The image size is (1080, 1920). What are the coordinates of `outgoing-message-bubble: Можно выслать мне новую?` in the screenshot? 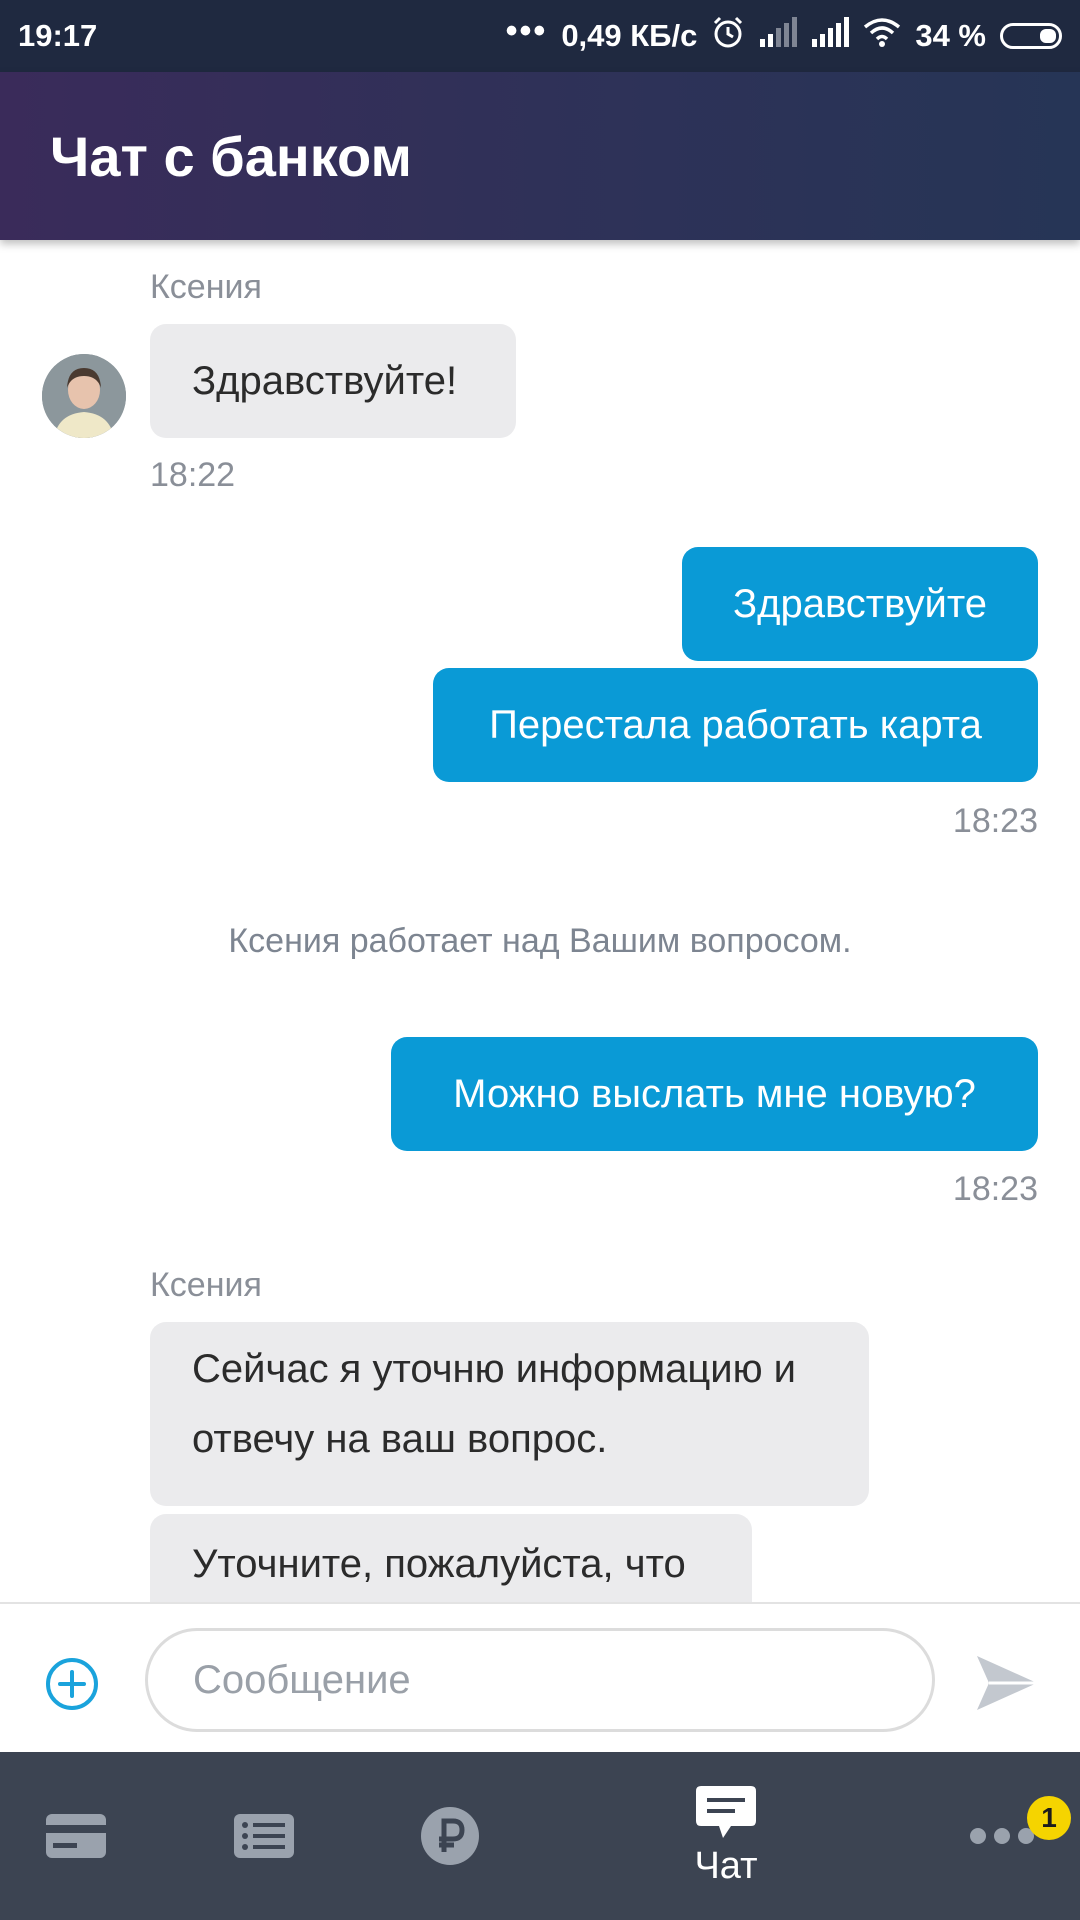 It's located at (714, 1094).